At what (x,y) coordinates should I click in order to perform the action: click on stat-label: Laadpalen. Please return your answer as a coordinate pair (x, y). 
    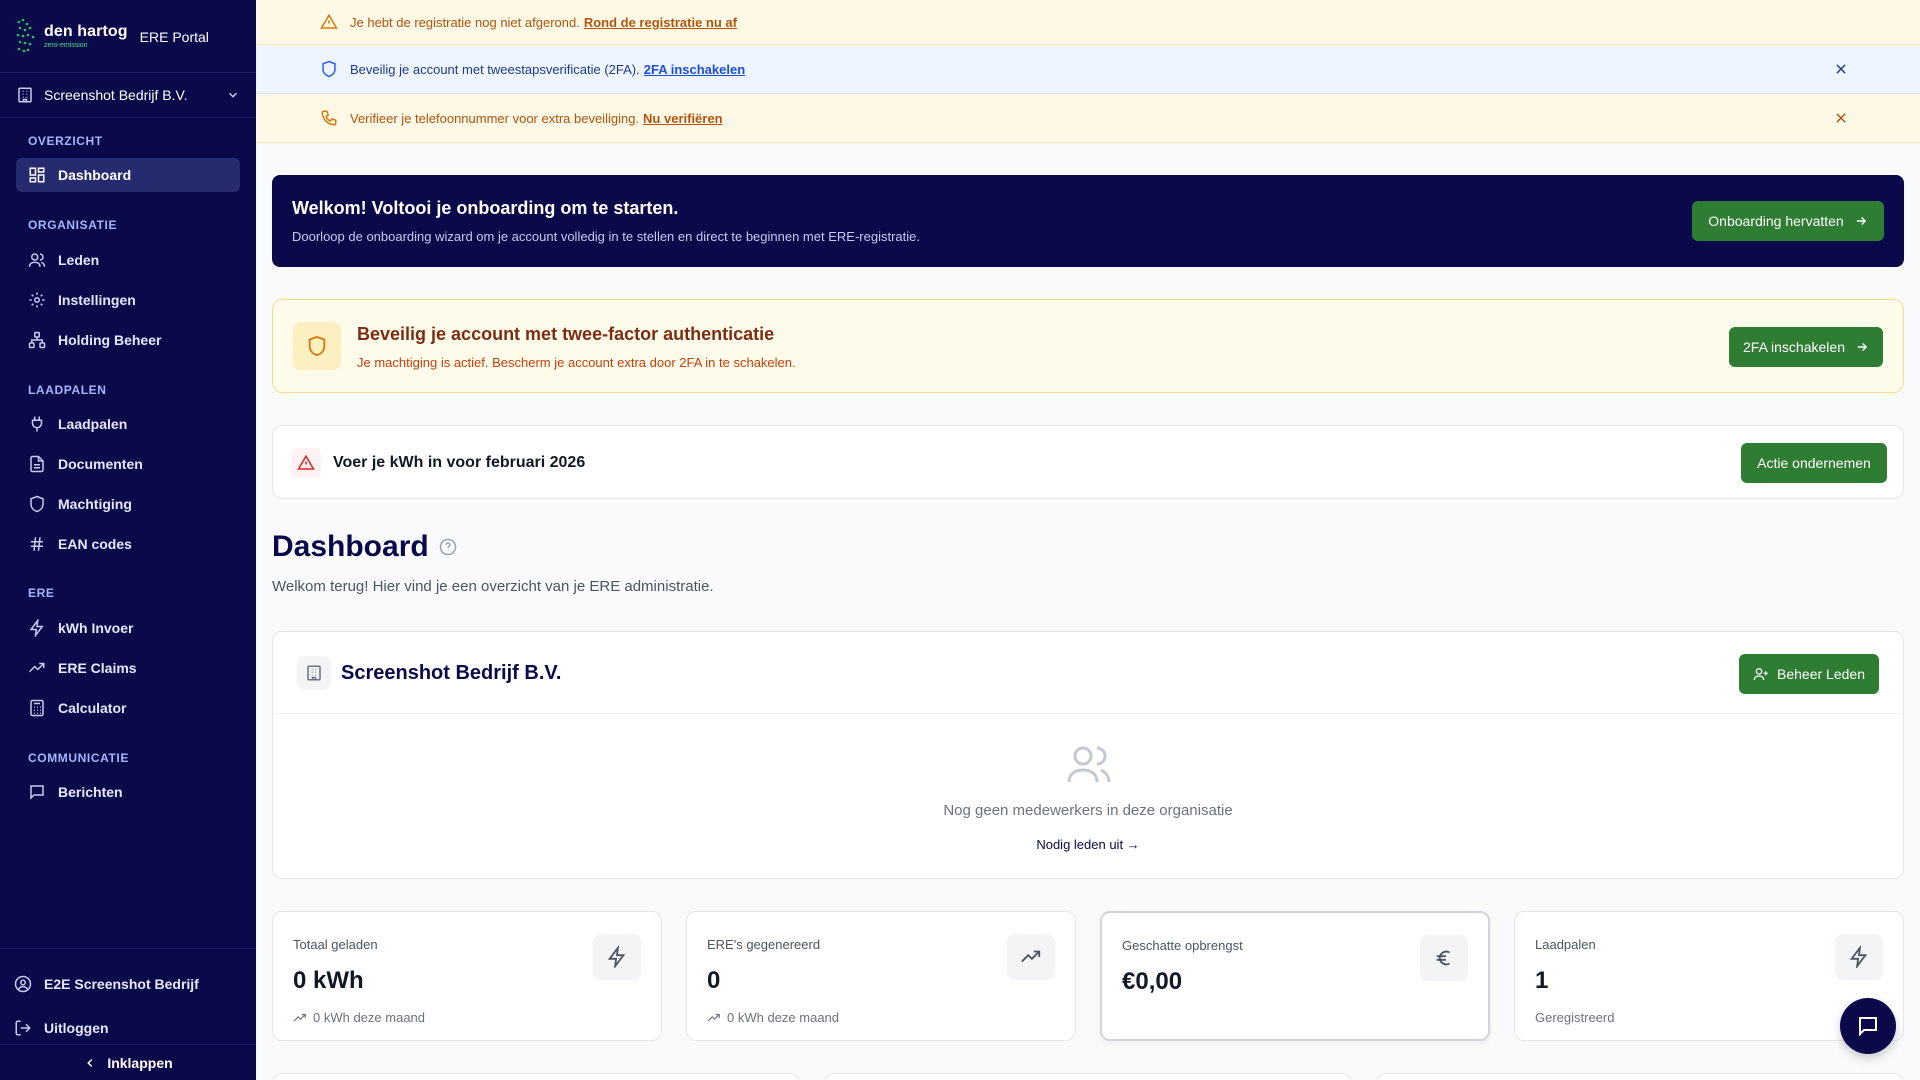
    Looking at the image, I should click on (1565, 944).